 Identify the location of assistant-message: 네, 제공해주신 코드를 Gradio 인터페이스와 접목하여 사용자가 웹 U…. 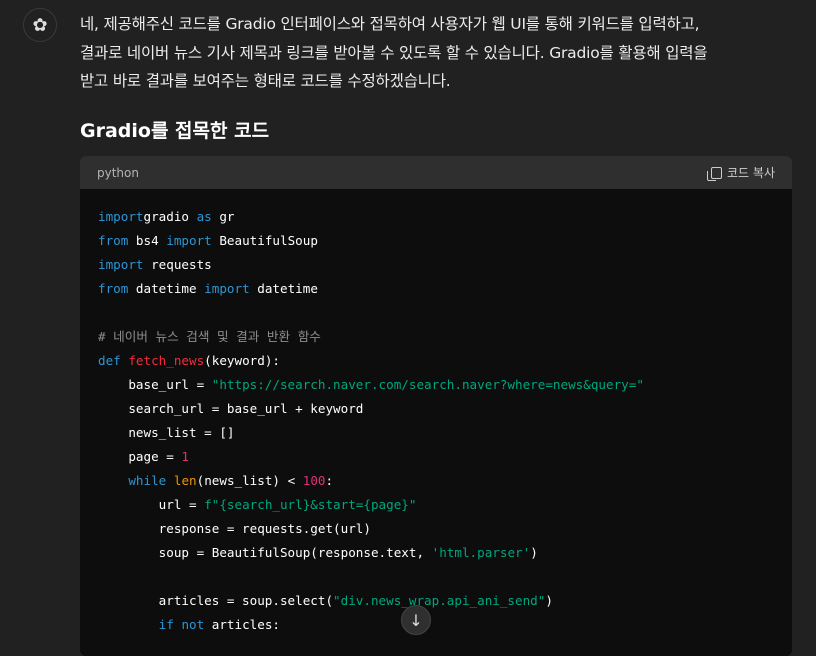
(440, 53).